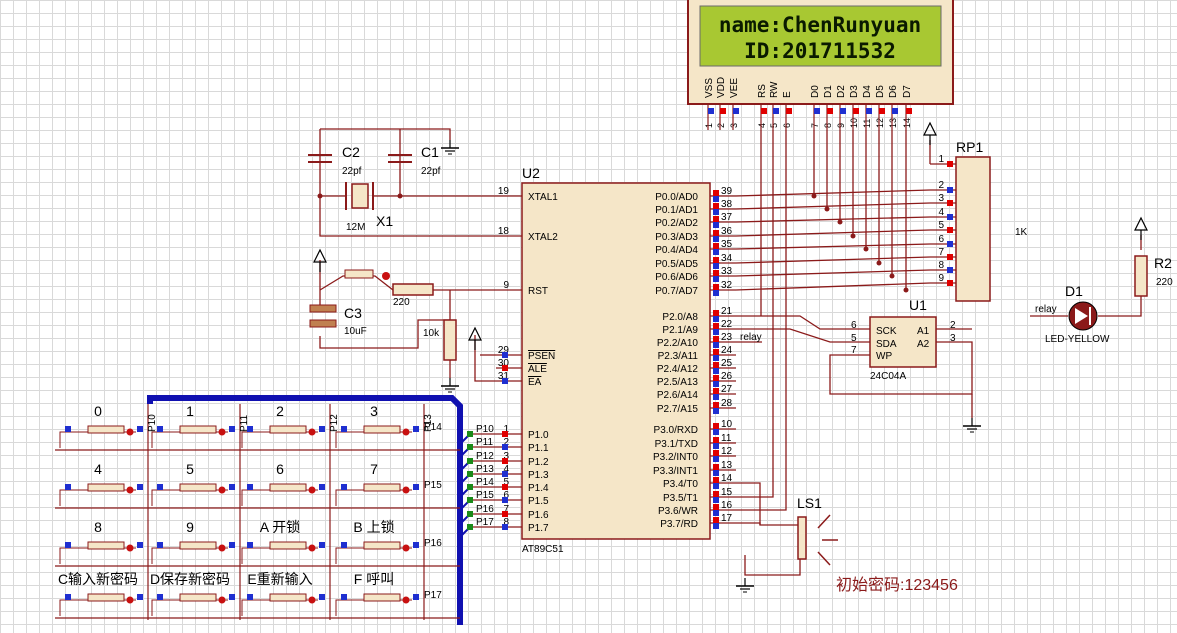  I want to click on mcu-pin-name: XTAL1, so click(543, 197).